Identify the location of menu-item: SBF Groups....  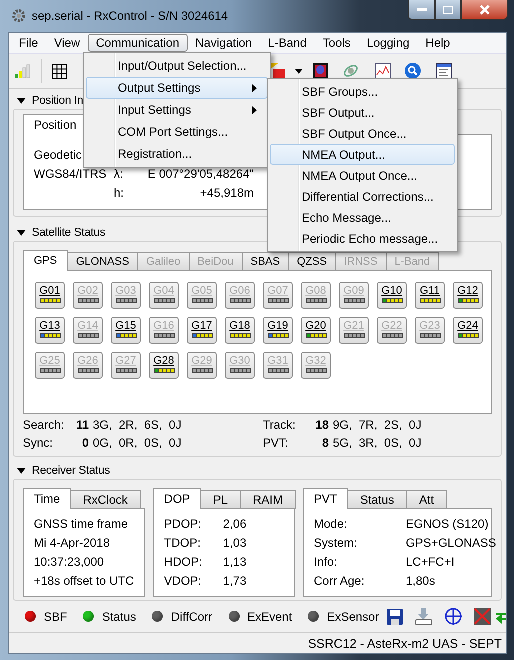
(362, 91).